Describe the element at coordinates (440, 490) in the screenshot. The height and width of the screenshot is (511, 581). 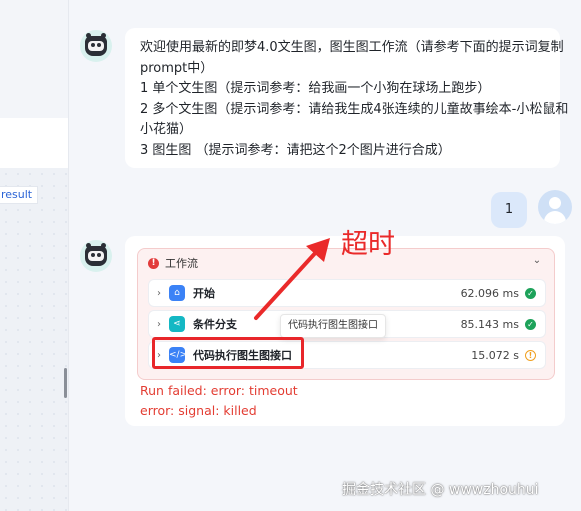
I see `watermark: 掘金技术社区 @ wwwzhouhui` at that location.